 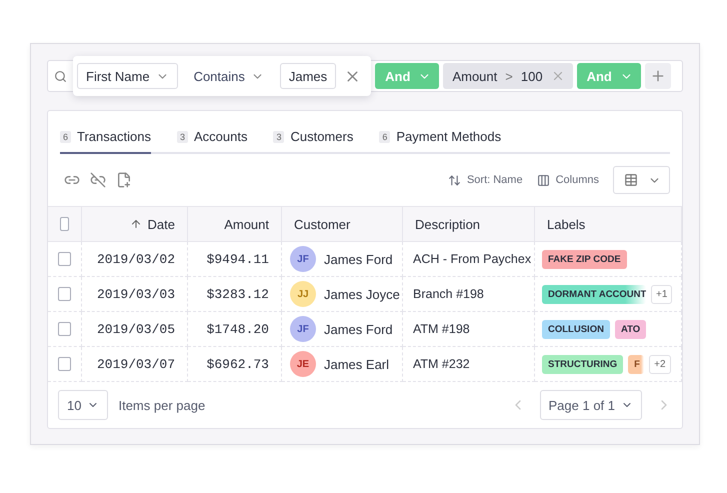 What do you see at coordinates (543, 180) in the screenshot?
I see `columns-icon` at bounding box center [543, 180].